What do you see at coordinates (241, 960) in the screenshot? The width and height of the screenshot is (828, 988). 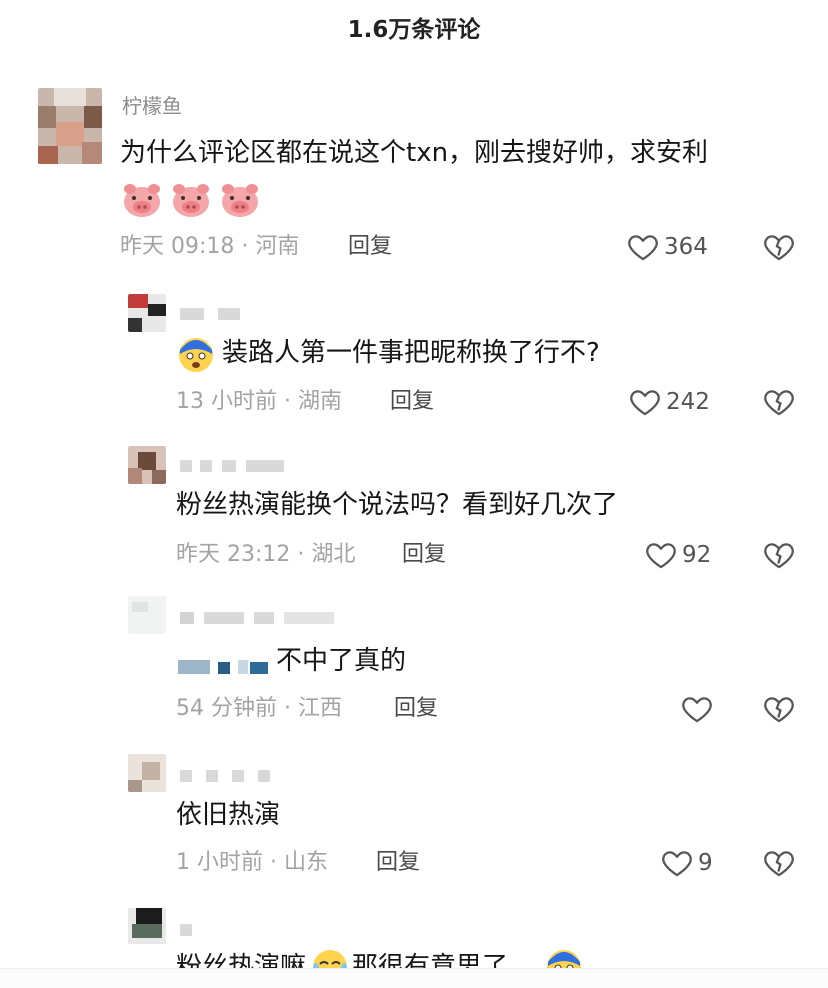 I see `comment-text: 粉丝热演嘛` at bounding box center [241, 960].